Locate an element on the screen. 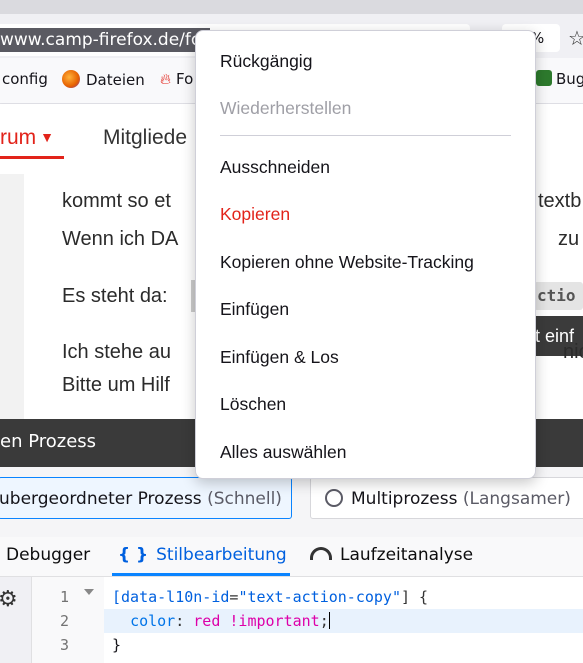  bookmark-config-label: config is located at coordinates (25, 79).